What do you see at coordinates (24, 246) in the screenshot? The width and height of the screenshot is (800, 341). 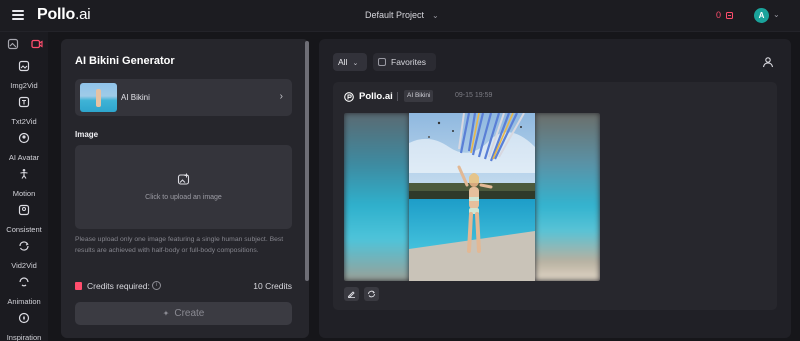 I see `video-video-icon` at bounding box center [24, 246].